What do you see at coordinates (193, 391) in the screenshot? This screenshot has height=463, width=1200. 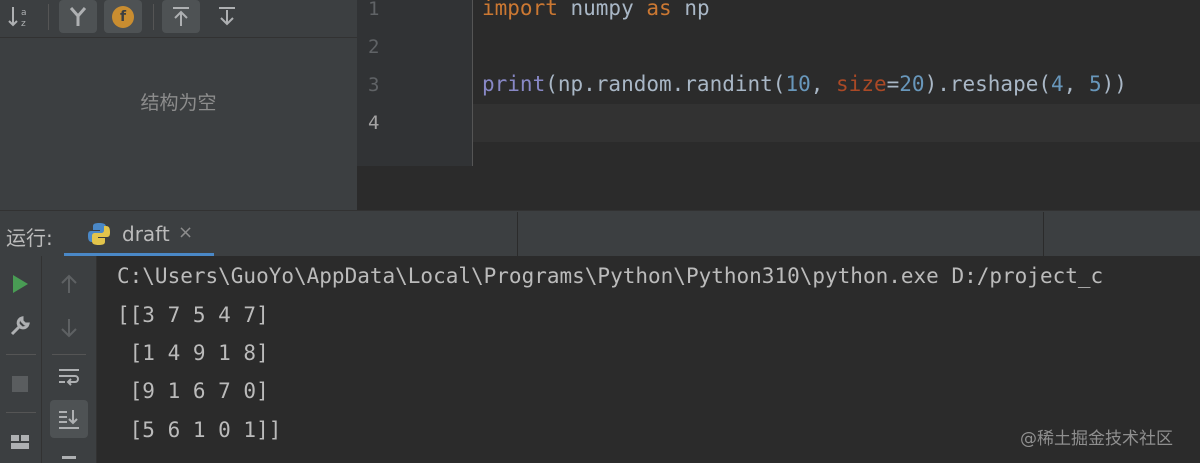 I see `console-line: [9 1 6 7 0]` at bounding box center [193, 391].